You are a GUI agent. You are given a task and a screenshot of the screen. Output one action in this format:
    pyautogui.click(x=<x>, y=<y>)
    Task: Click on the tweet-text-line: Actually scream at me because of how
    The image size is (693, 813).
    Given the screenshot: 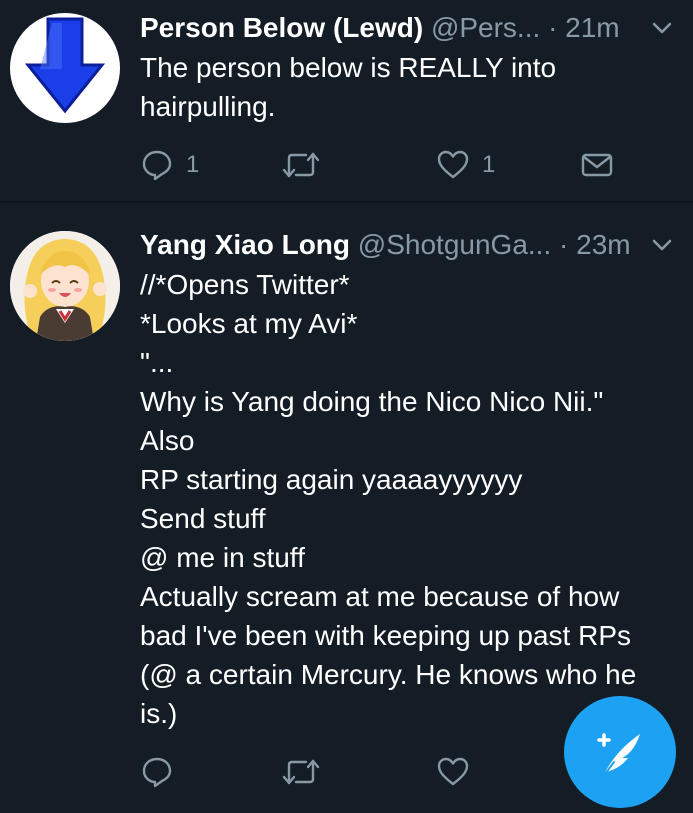 What is the action you would take?
    pyautogui.click(x=380, y=596)
    